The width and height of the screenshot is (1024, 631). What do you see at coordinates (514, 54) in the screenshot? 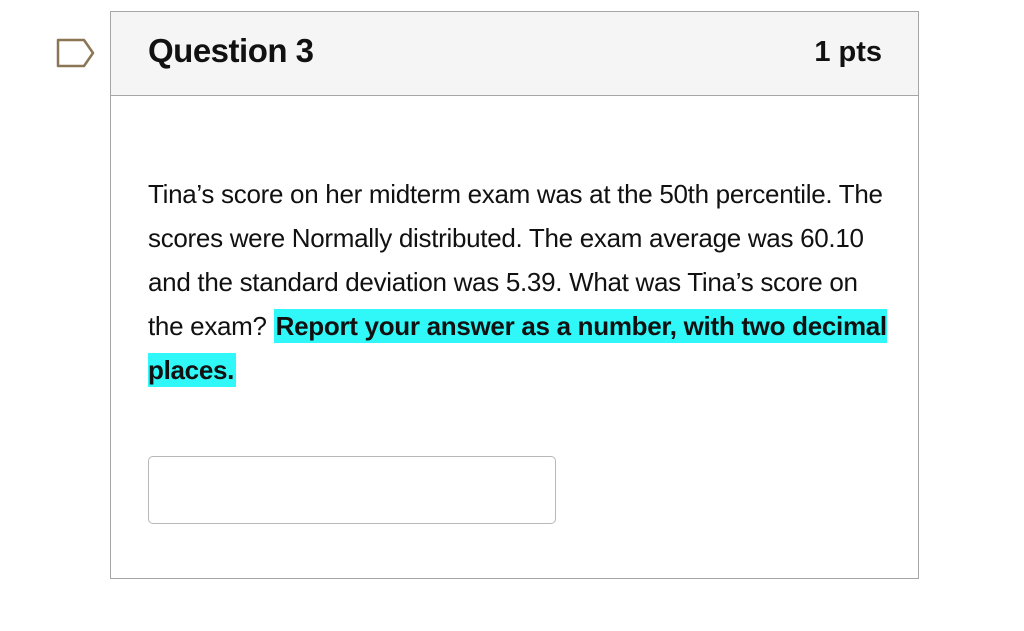
I see `question-header: Question 3 1 pts` at bounding box center [514, 54].